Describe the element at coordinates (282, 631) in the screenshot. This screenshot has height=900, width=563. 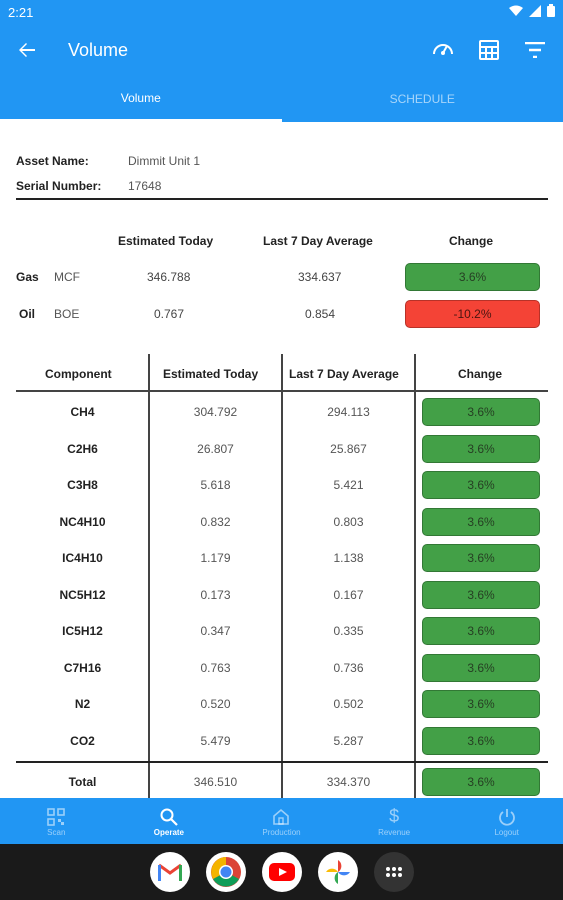
I see `table-row: IC5H12 0.347 0.335 3.6%` at that location.